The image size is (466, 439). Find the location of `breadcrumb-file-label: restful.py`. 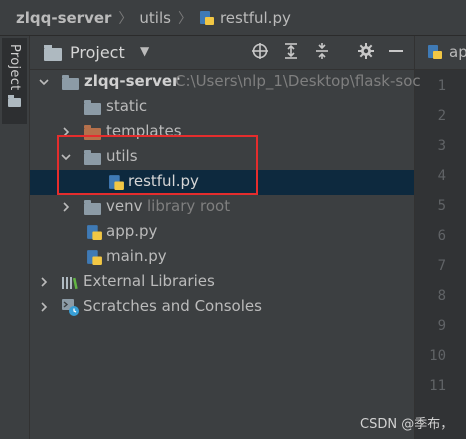

breadcrumb-file-label: restful.py is located at coordinates (255, 17).